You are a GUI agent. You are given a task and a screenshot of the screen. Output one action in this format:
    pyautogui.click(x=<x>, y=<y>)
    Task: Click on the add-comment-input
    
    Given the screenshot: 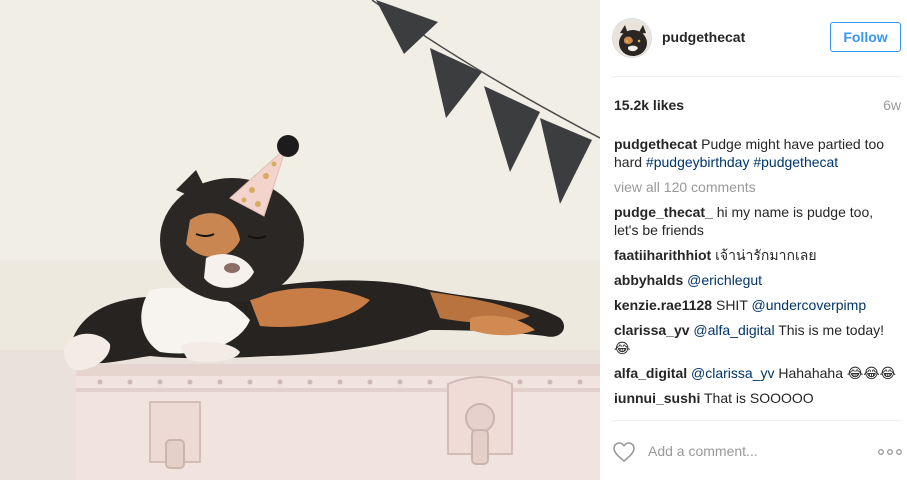 What is the action you would take?
    pyautogui.click(x=758, y=451)
    